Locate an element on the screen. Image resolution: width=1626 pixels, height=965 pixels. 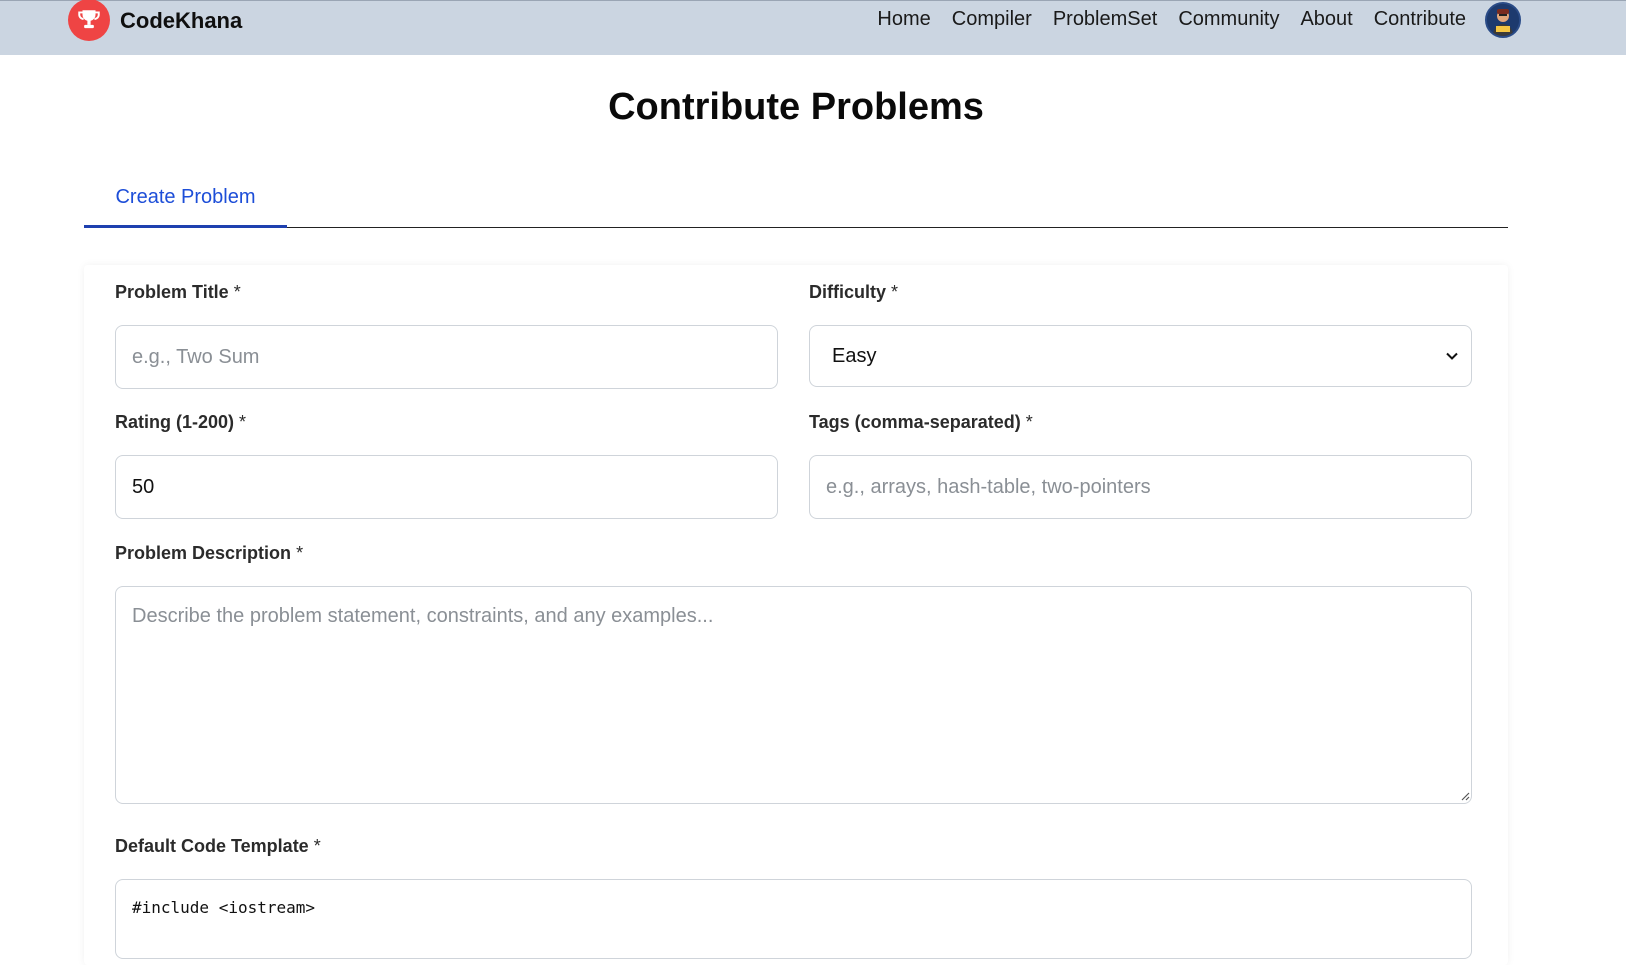
chevron-down-icon is located at coordinates (1452, 356).